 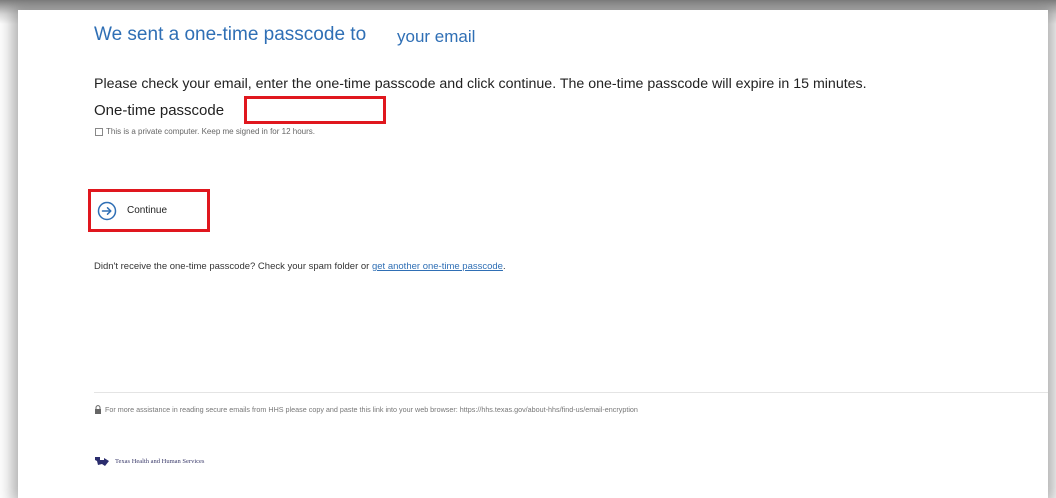 What do you see at coordinates (160, 461) in the screenshot?
I see `org-name: Texas Health and Human Services` at bounding box center [160, 461].